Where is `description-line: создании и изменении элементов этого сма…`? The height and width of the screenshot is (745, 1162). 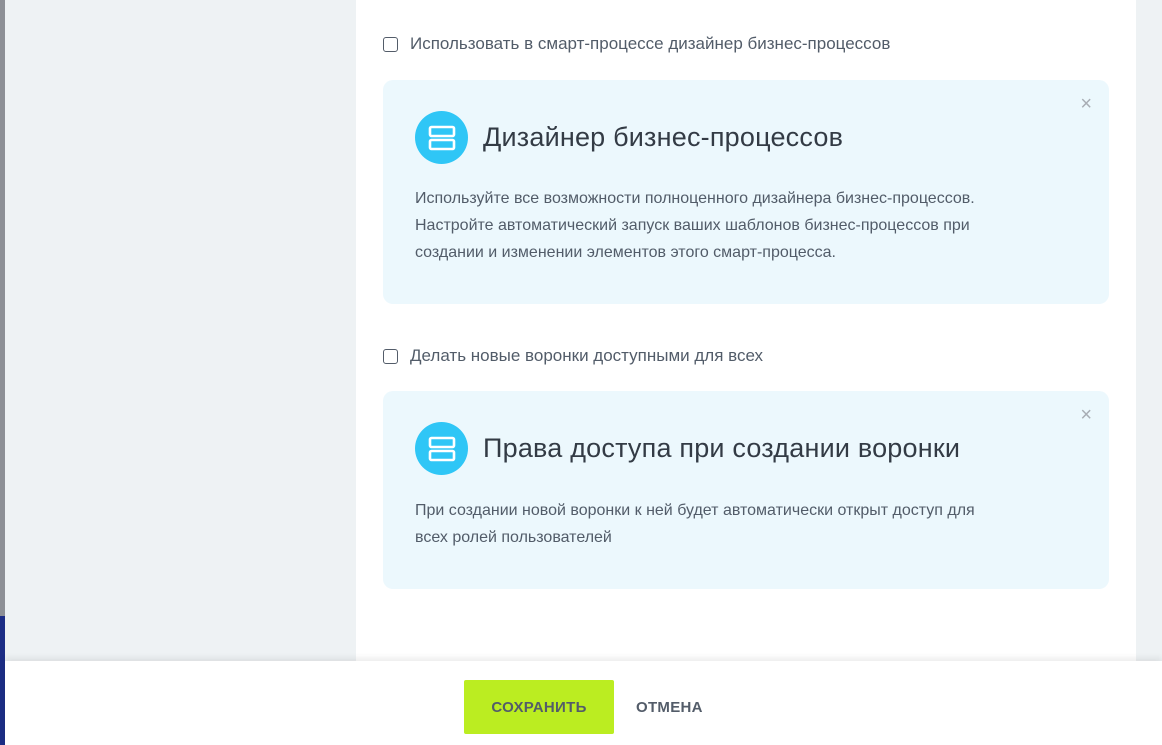 description-line: создании и изменении элементов этого сма… is located at coordinates (625, 252).